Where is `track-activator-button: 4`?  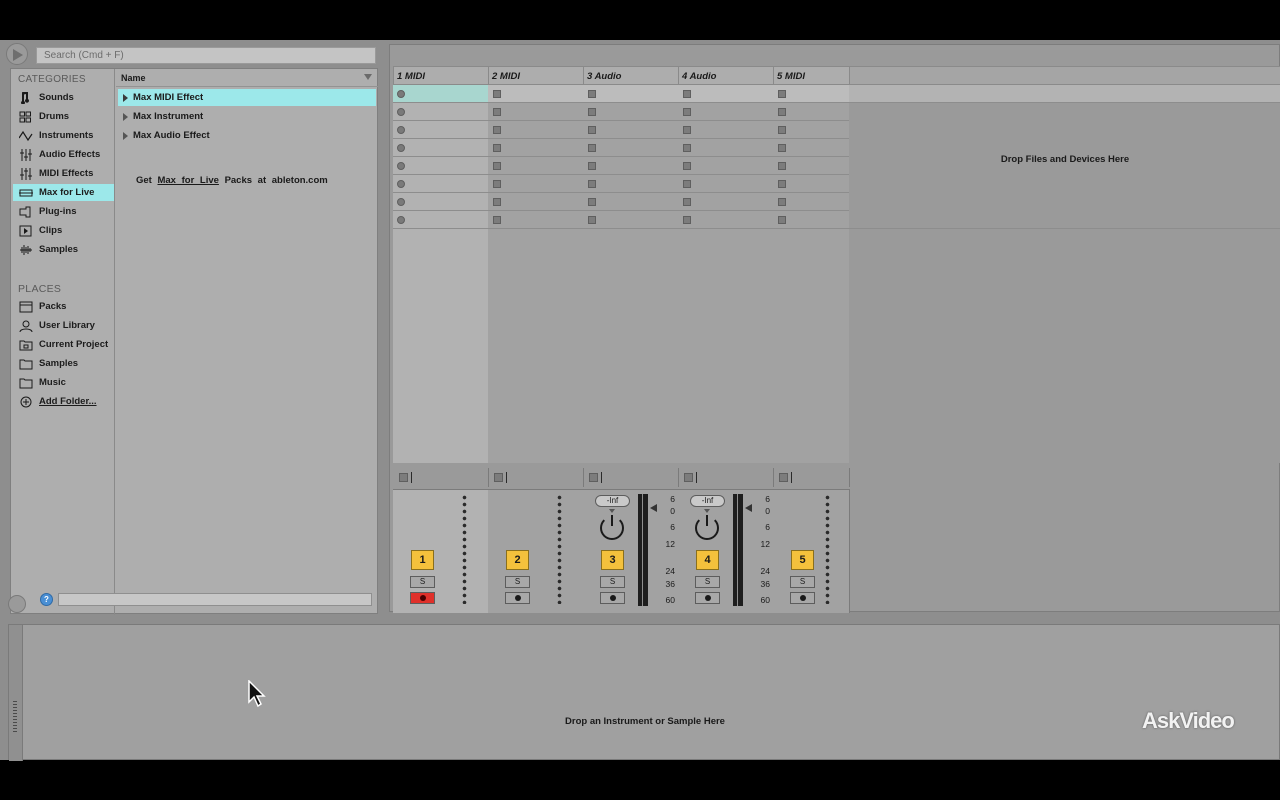
track-activator-button: 4 is located at coordinates (707, 560).